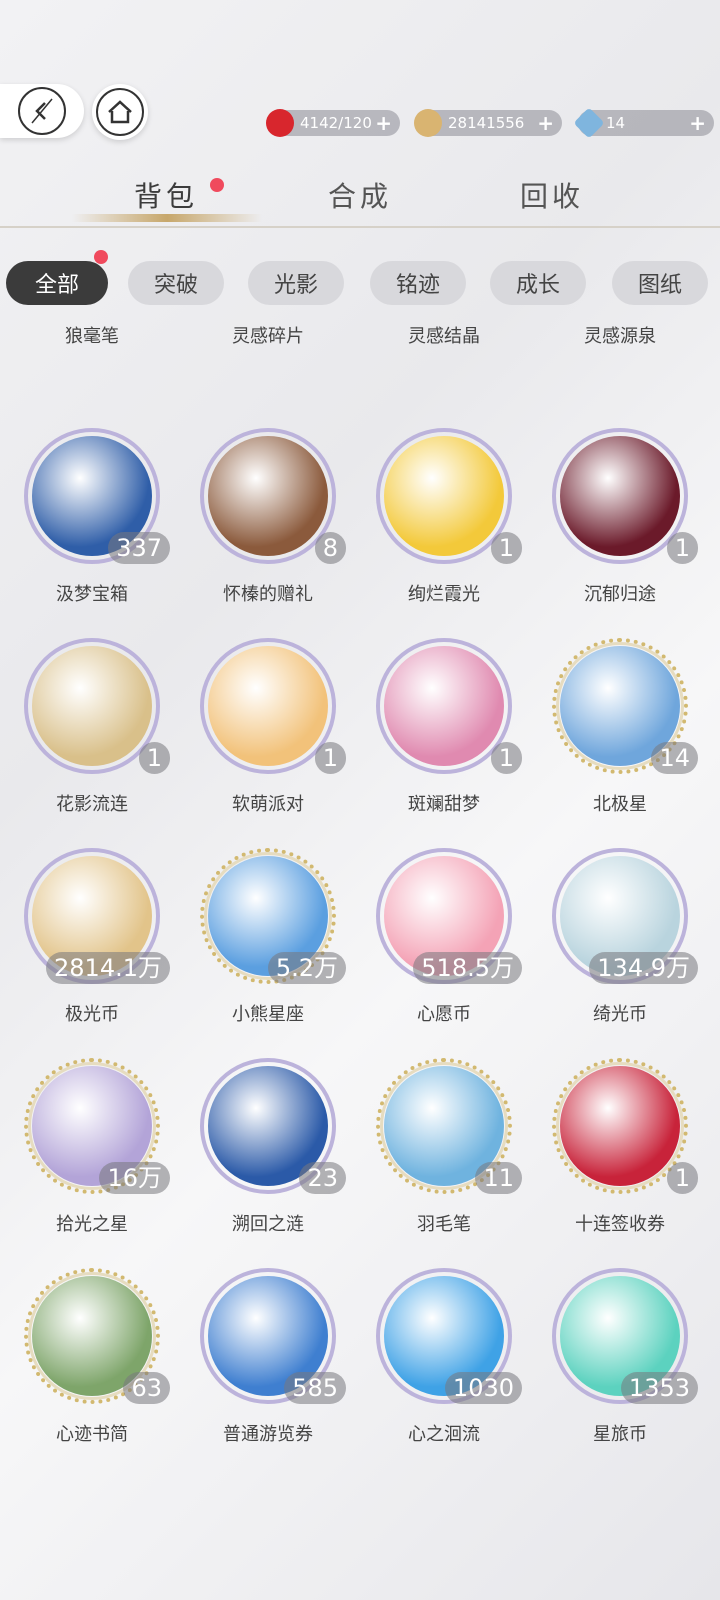  Describe the element at coordinates (498, 1178) in the screenshot. I see `item-count: 11` at that location.